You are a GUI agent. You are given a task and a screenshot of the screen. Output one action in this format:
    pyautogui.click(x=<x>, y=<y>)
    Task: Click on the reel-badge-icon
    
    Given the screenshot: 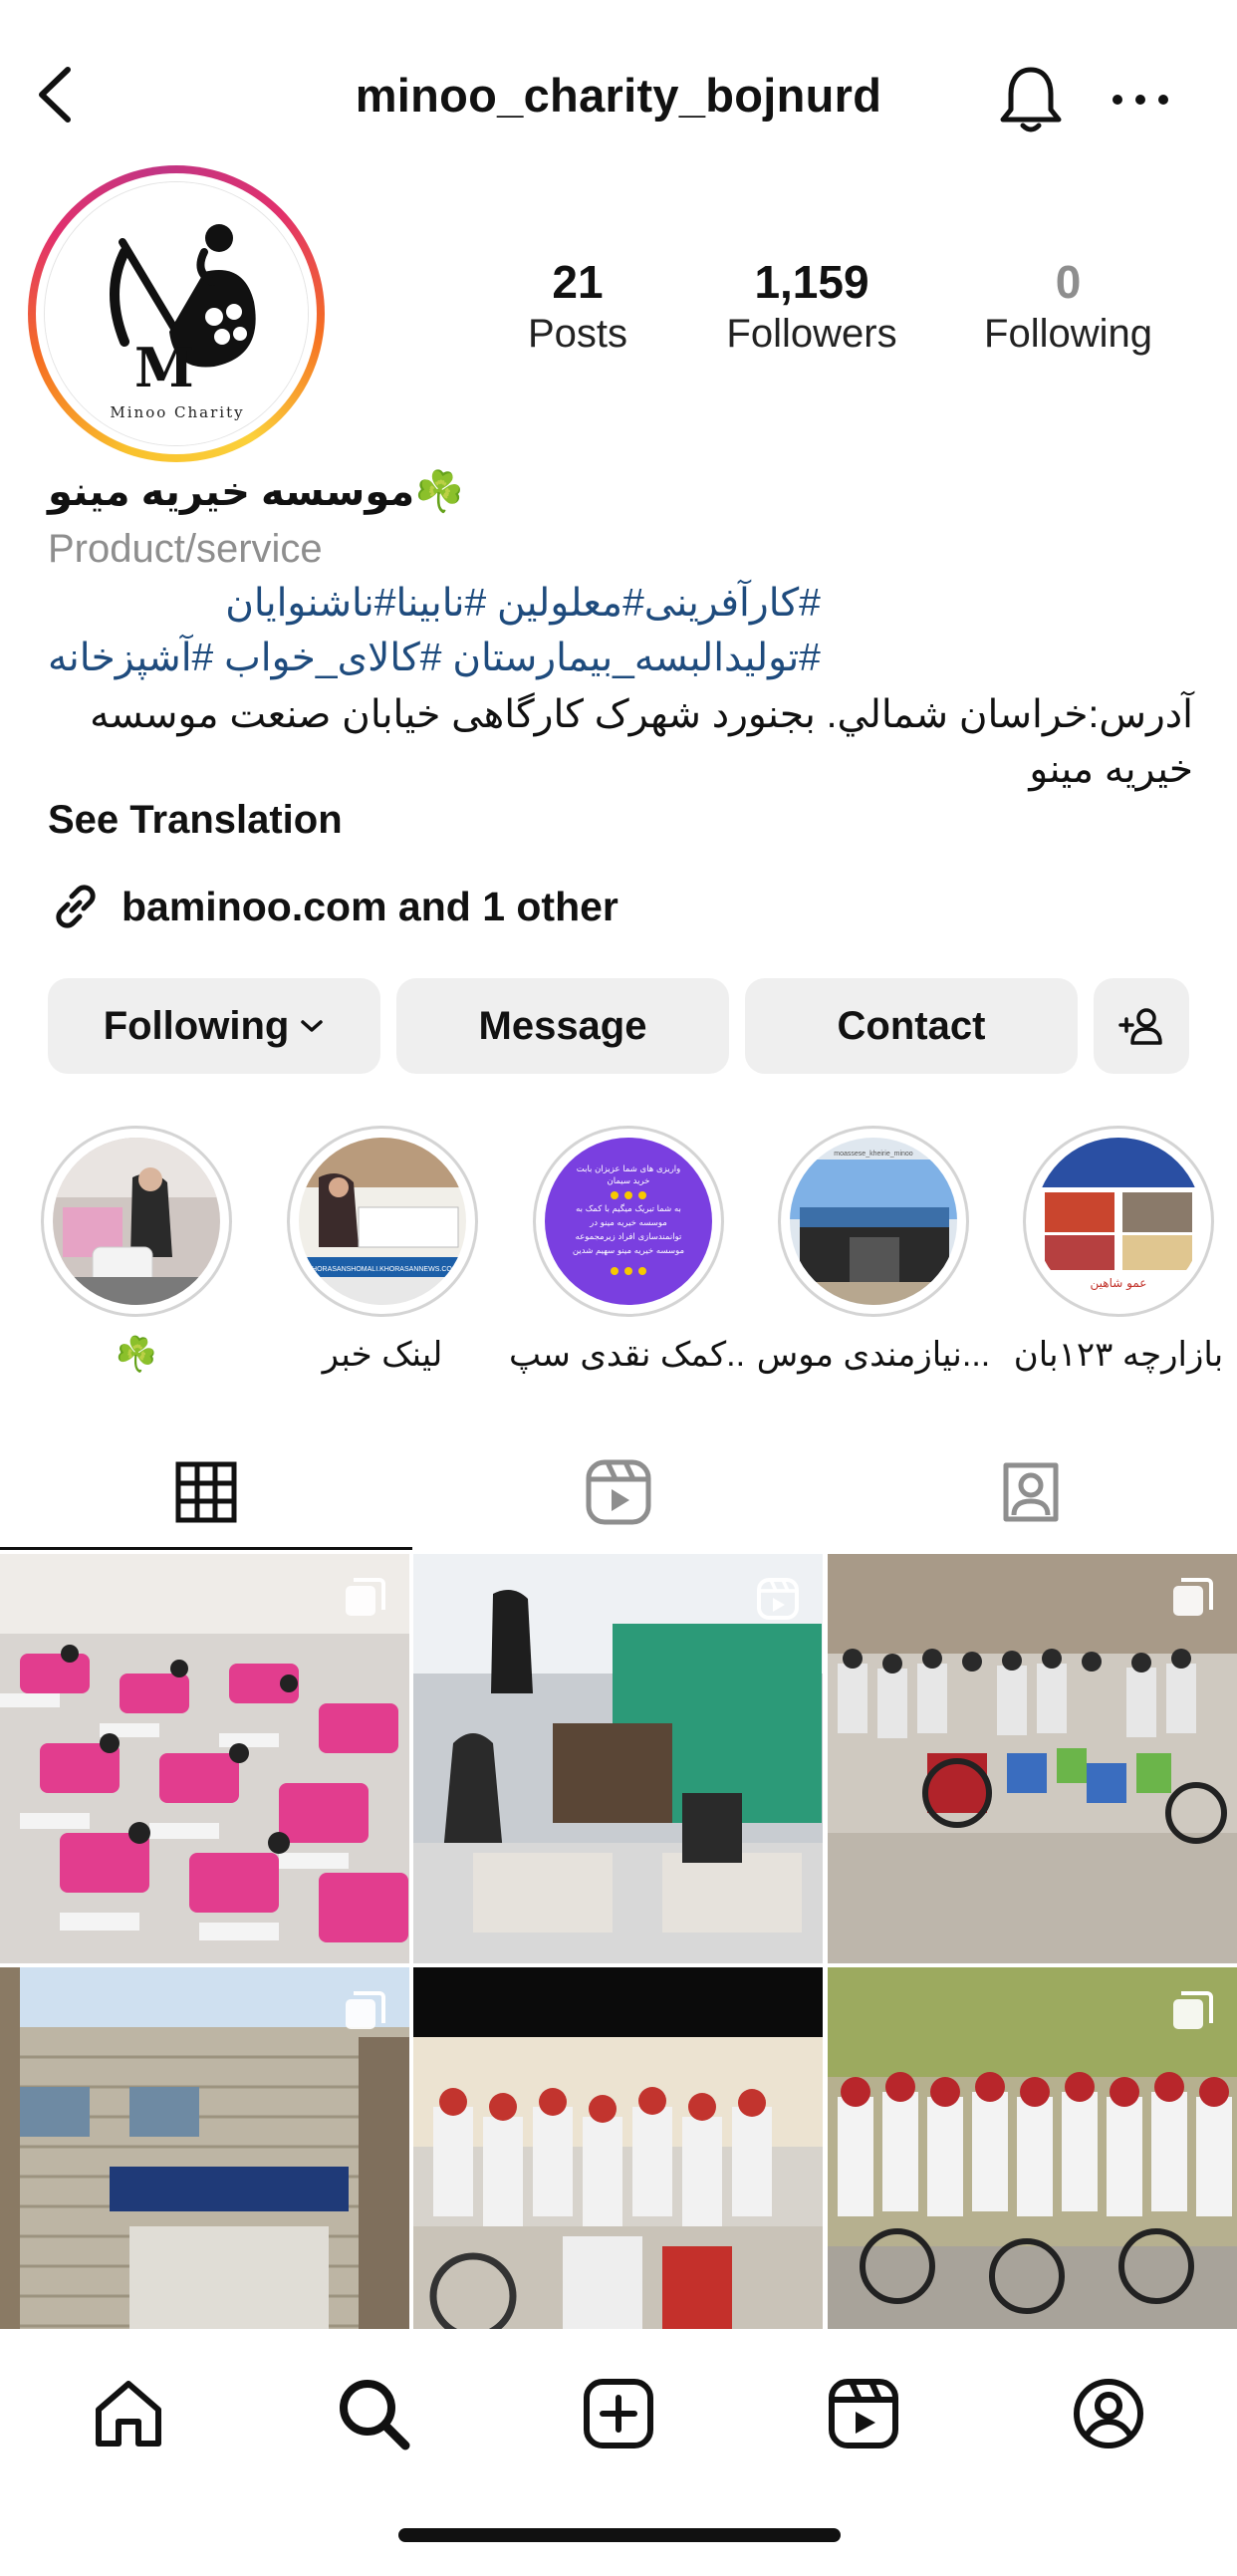 What is the action you would take?
    pyautogui.click(x=778, y=1599)
    